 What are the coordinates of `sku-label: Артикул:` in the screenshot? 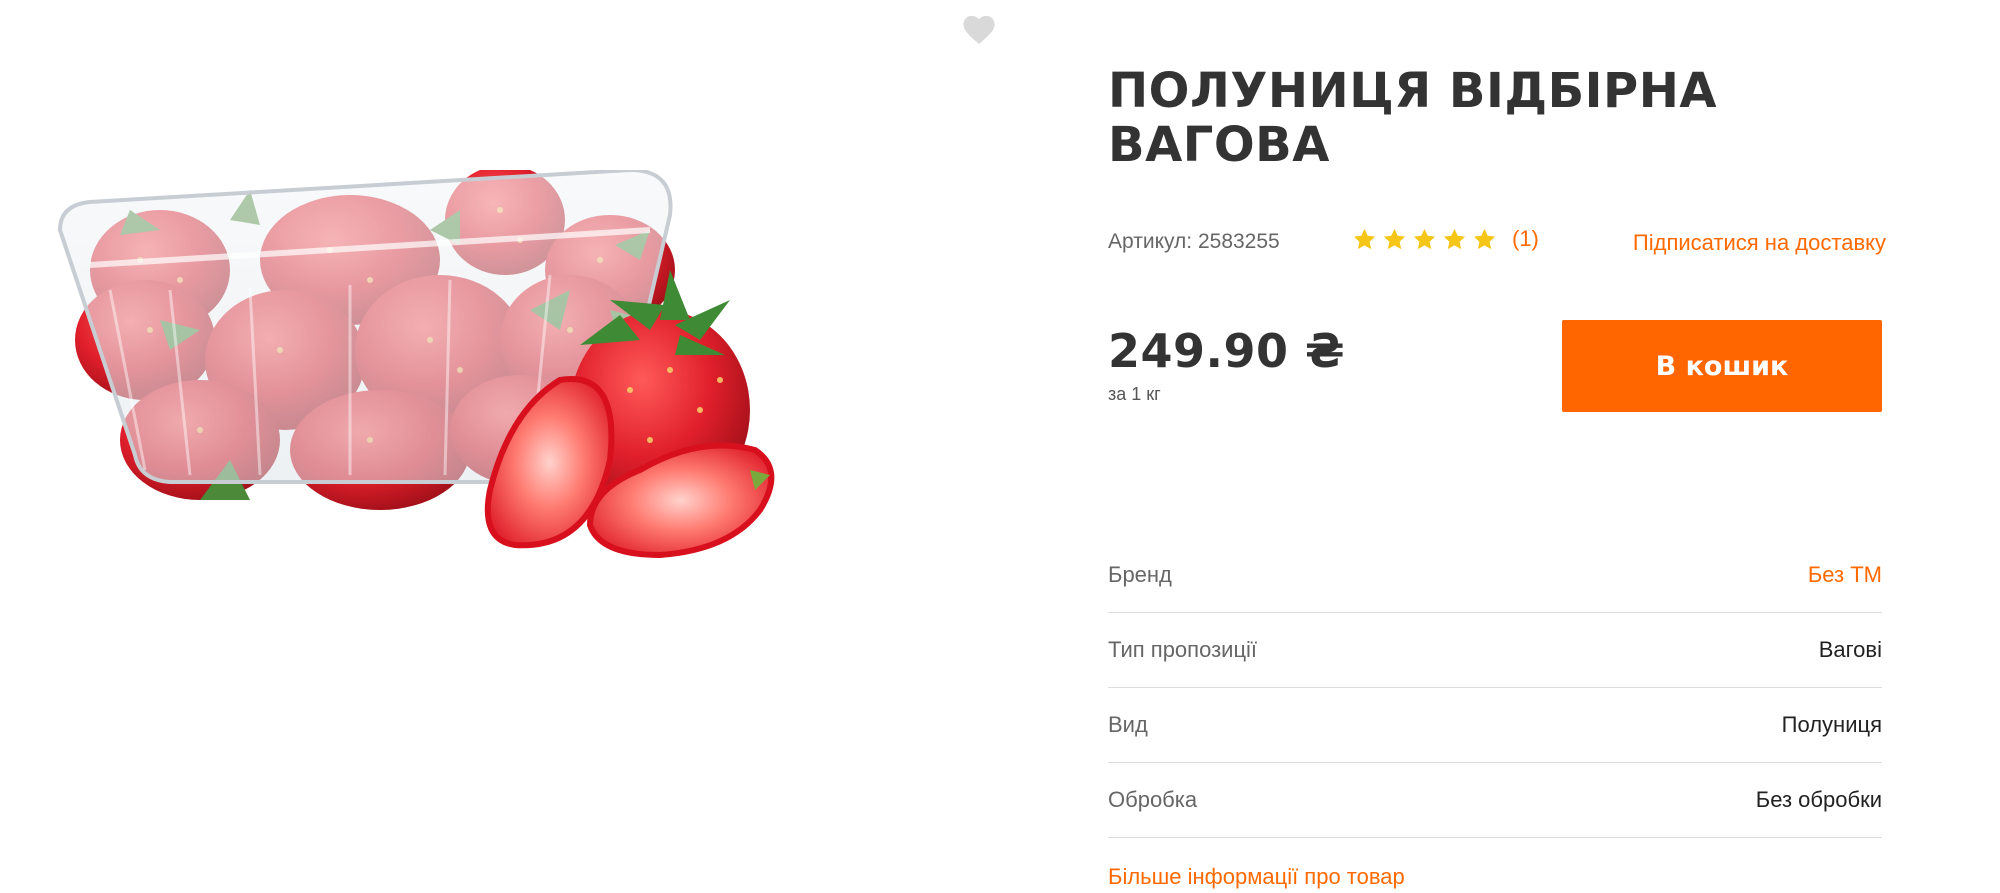 It's located at (1150, 241).